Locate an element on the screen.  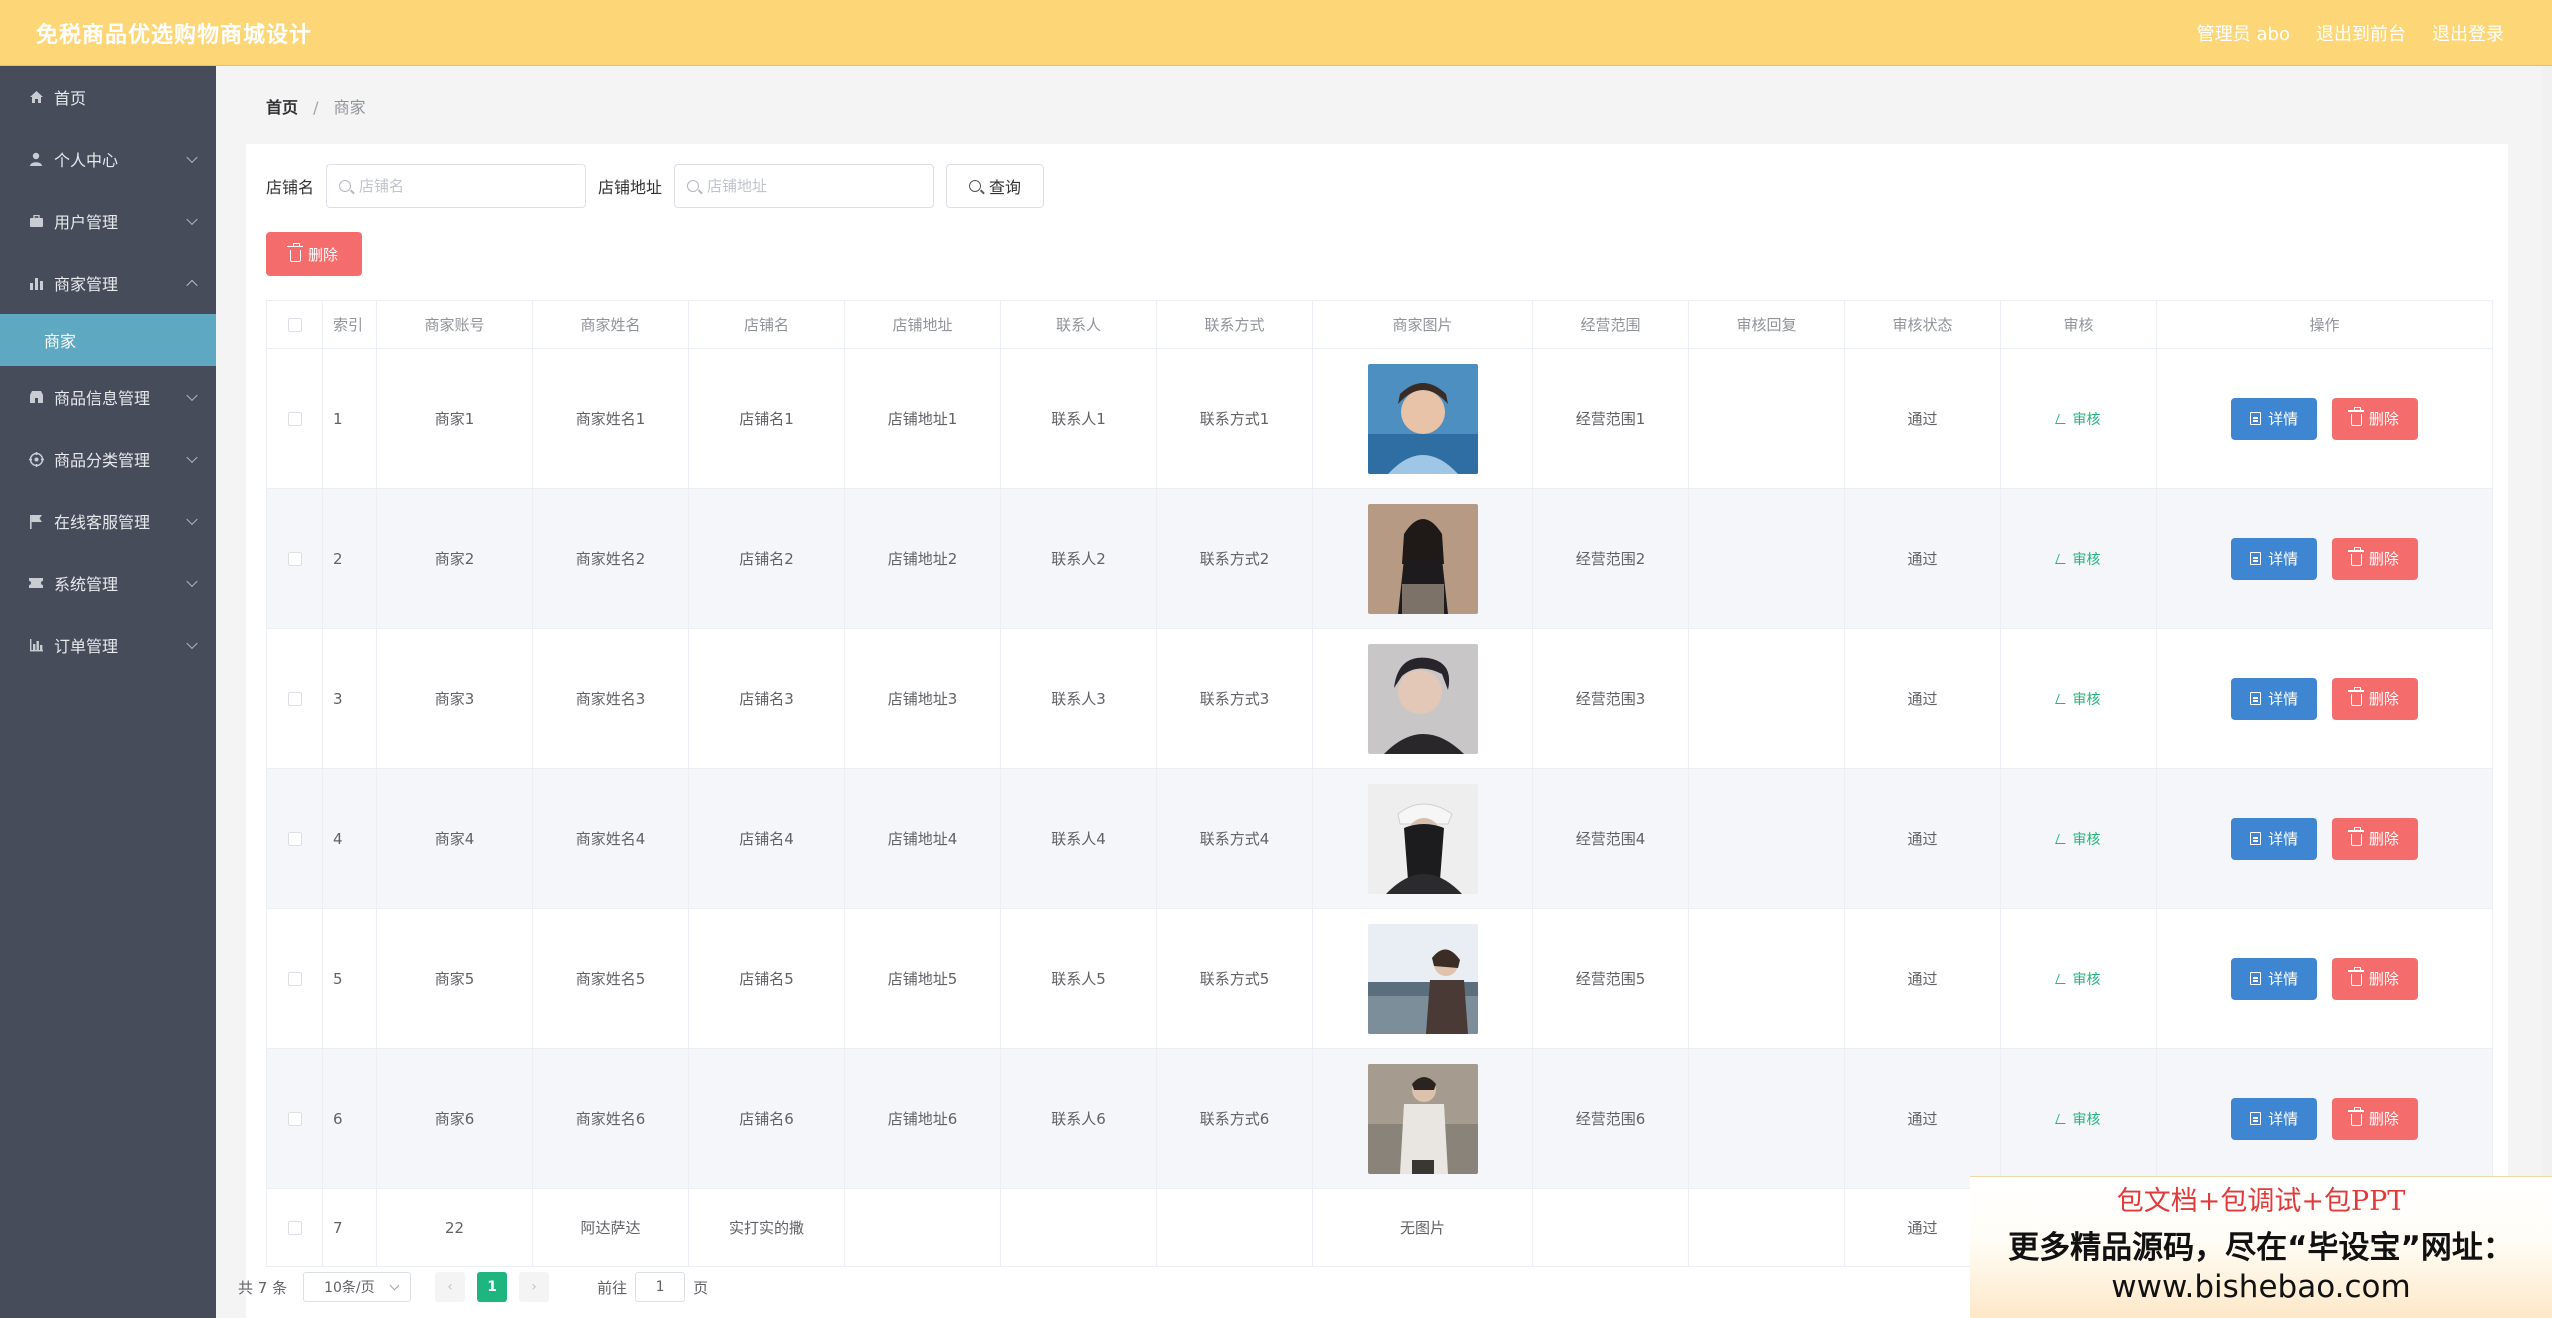
cell-scope: 经营范围1 is located at coordinates (1610, 418).